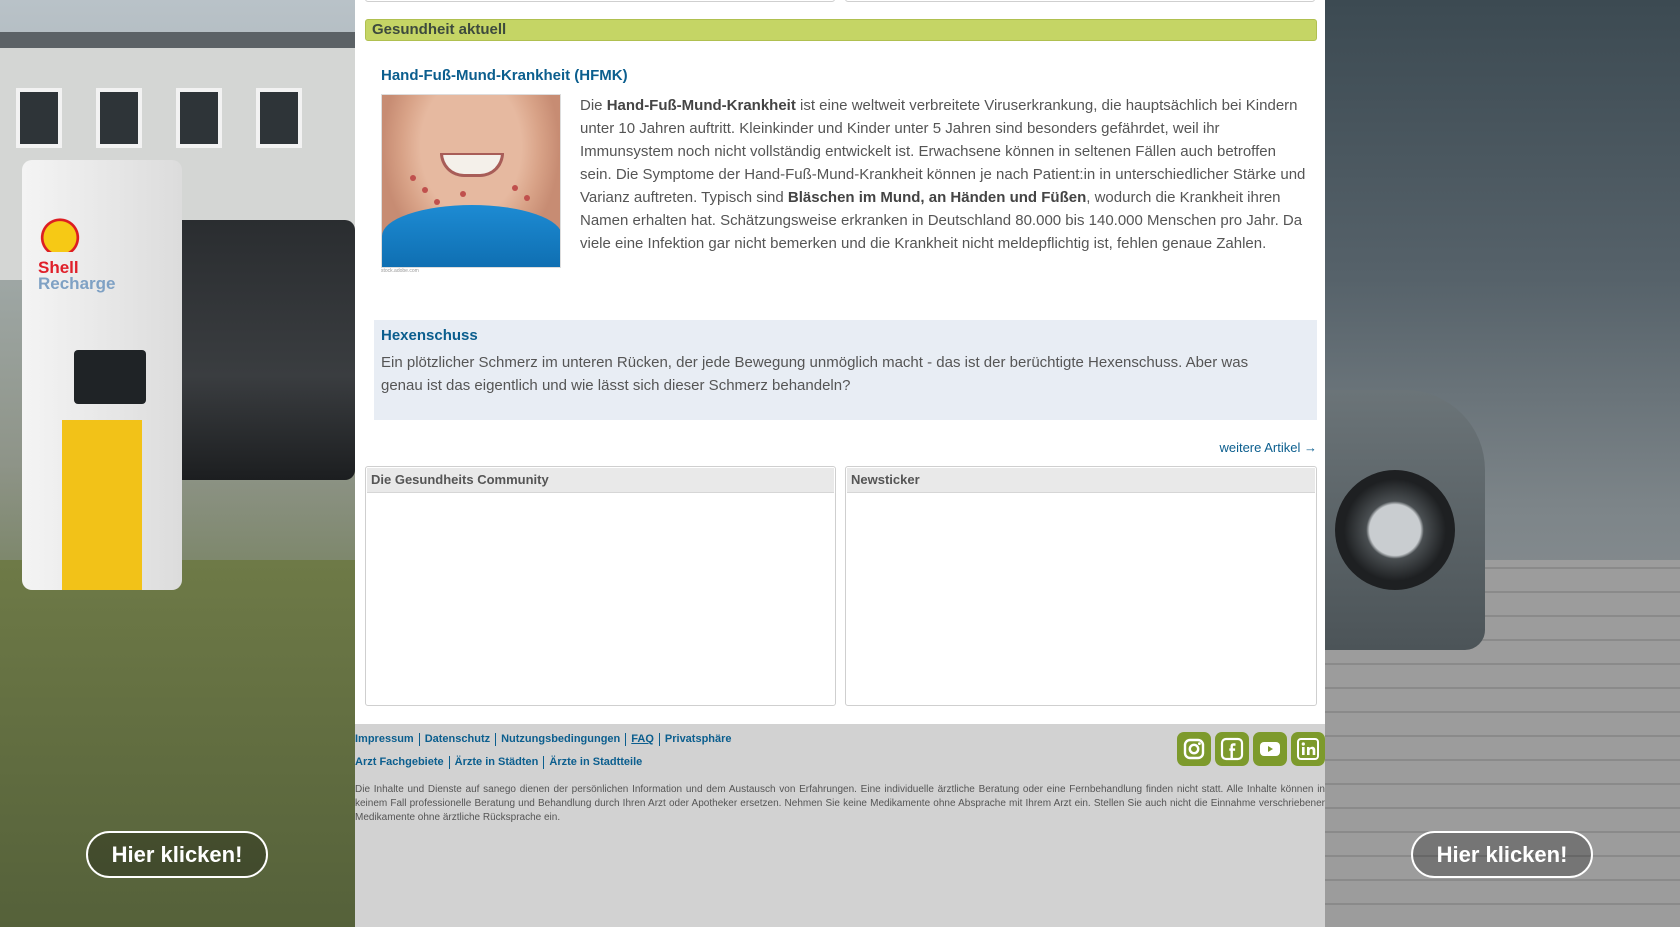 This screenshot has width=1680, height=927. Describe the element at coordinates (177, 40) in the screenshot. I see `ad-roof` at that location.